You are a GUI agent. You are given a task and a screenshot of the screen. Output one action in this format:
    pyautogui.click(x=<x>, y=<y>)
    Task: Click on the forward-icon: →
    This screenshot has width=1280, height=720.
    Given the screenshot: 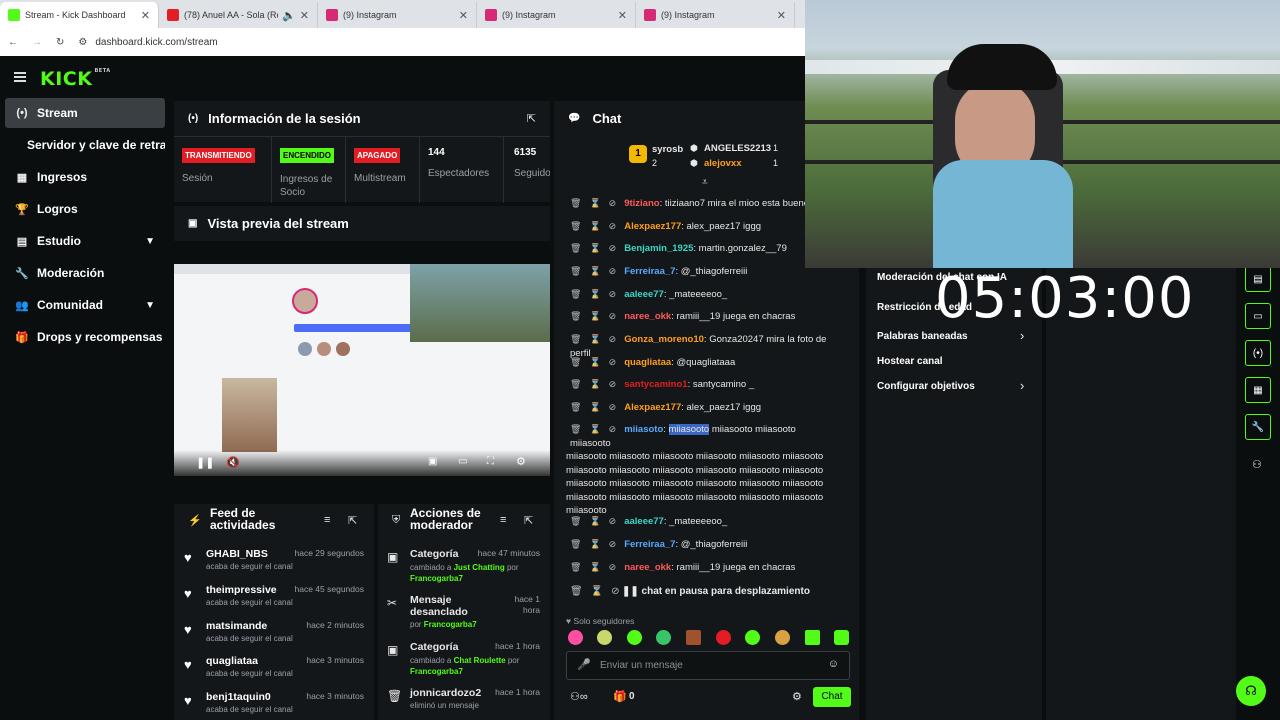 What is the action you would take?
    pyautogui.click(x=37, y=42)
    